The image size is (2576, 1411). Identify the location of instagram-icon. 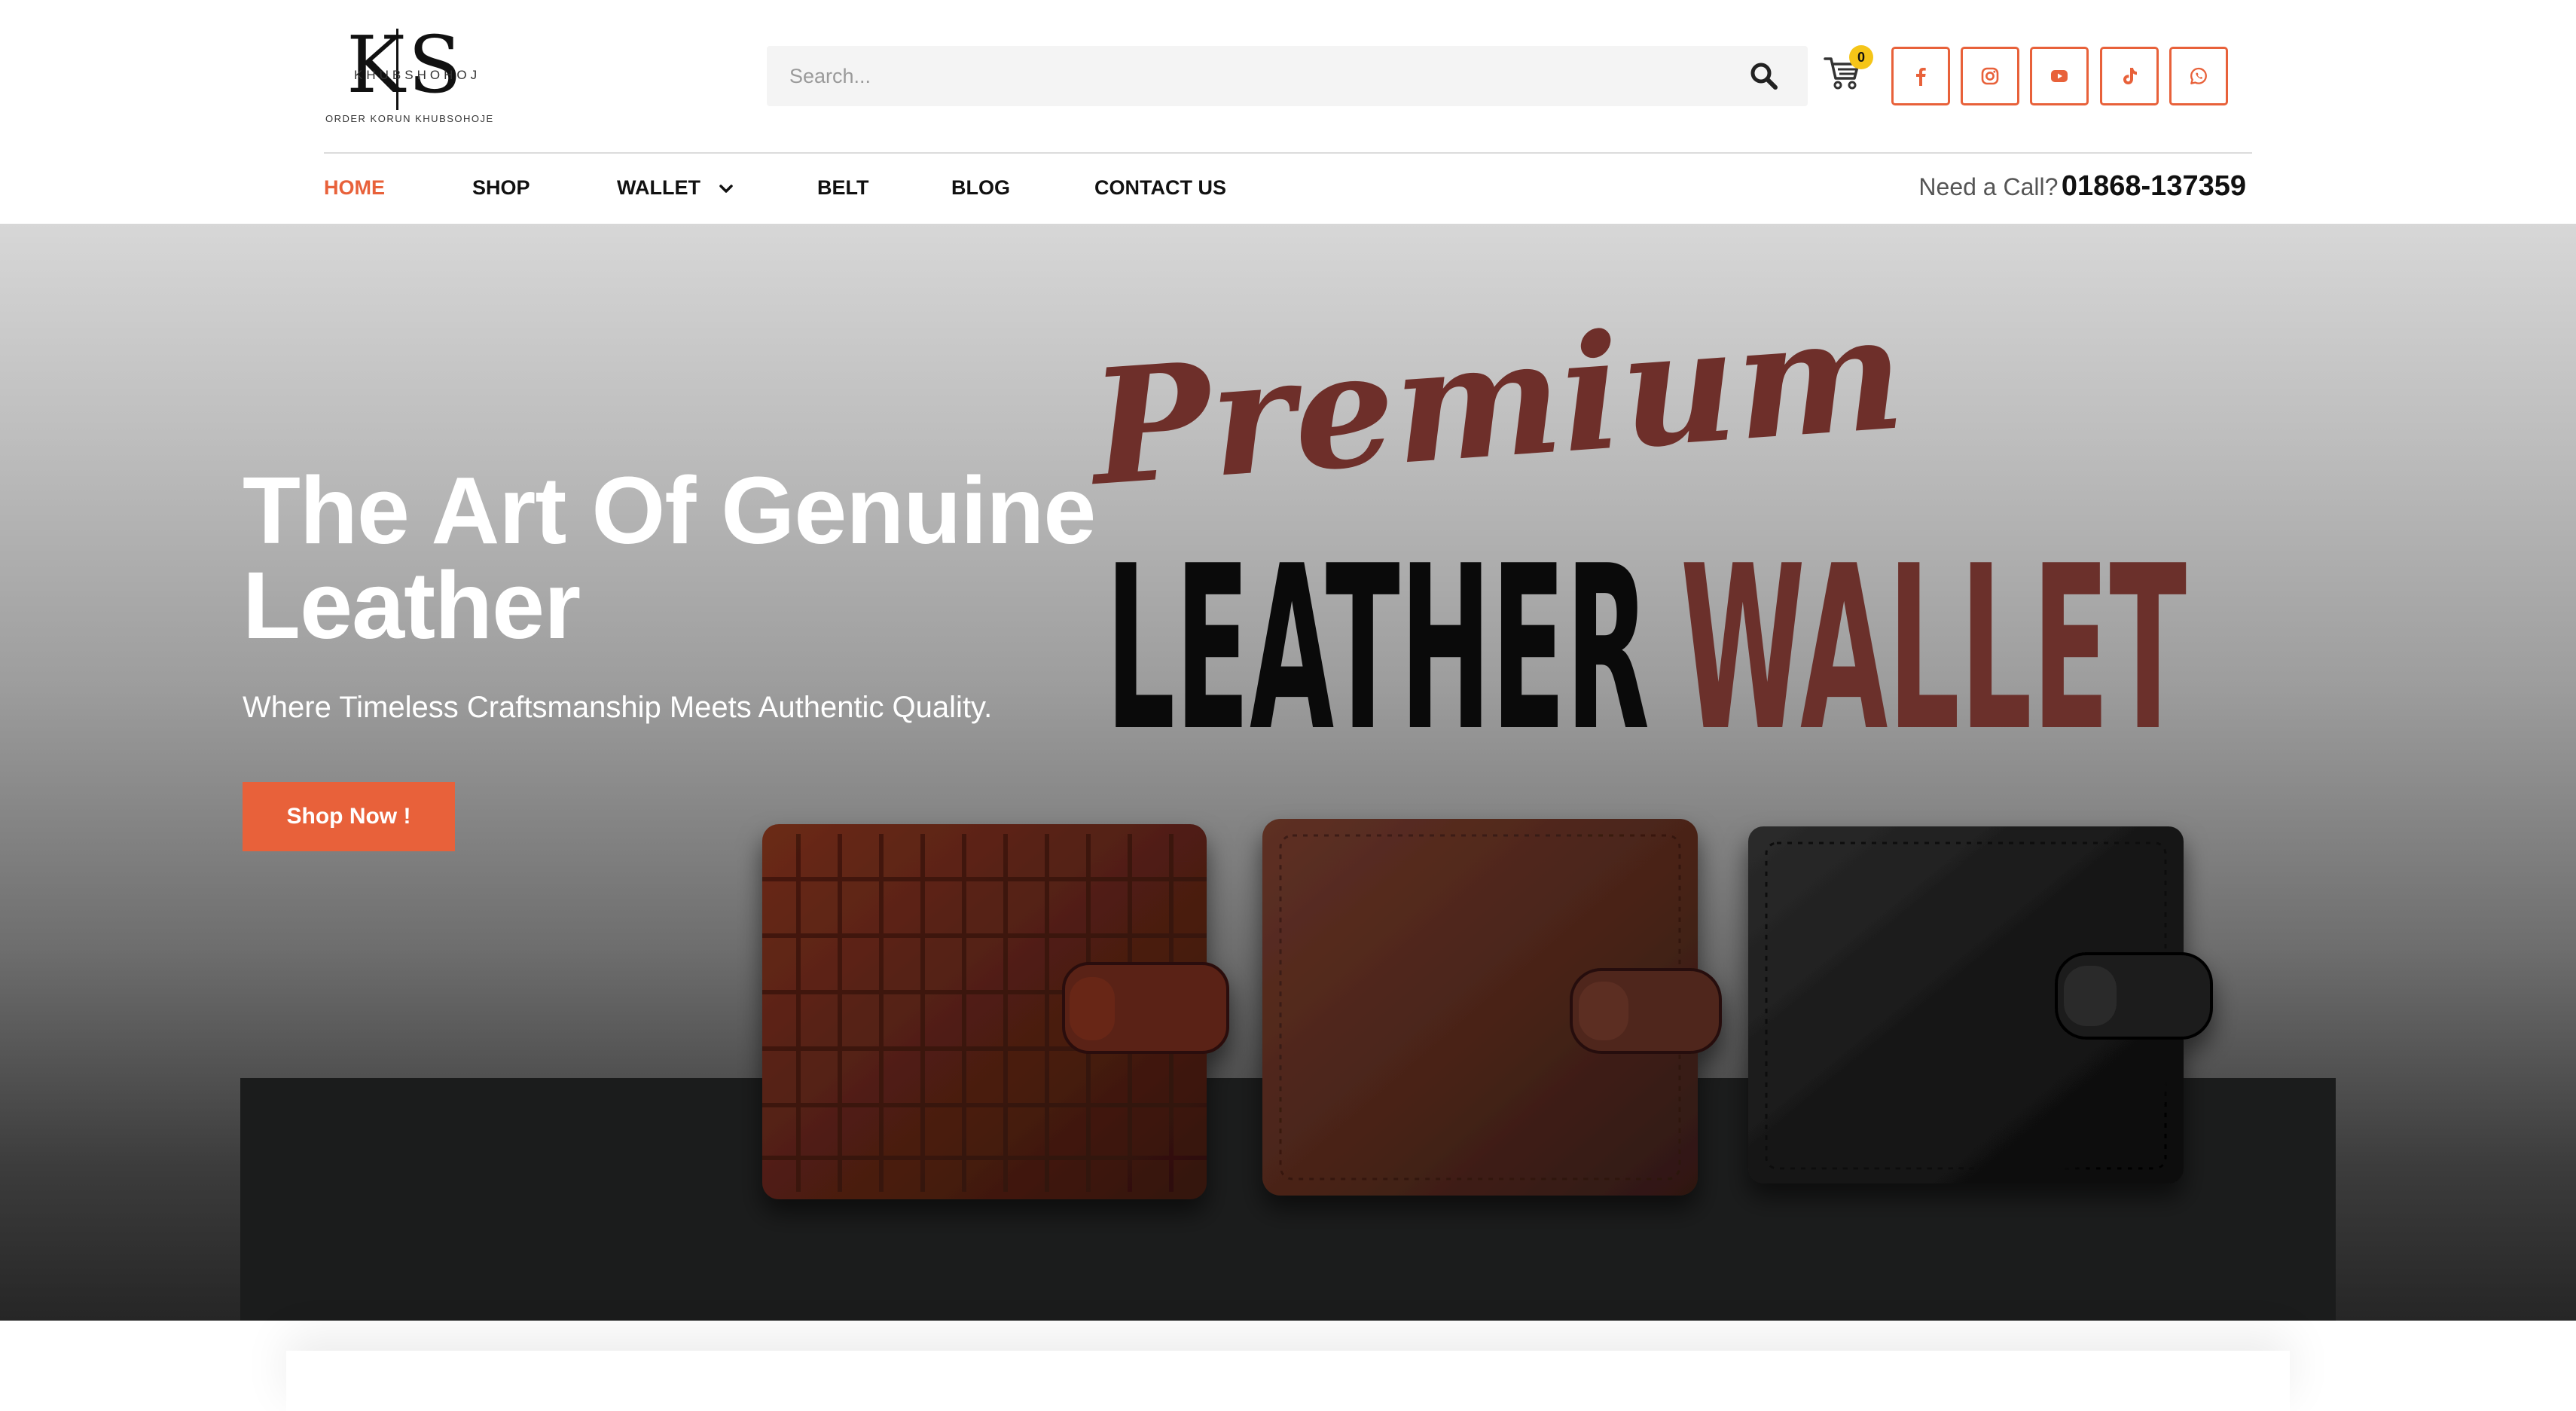
(1990, 76).